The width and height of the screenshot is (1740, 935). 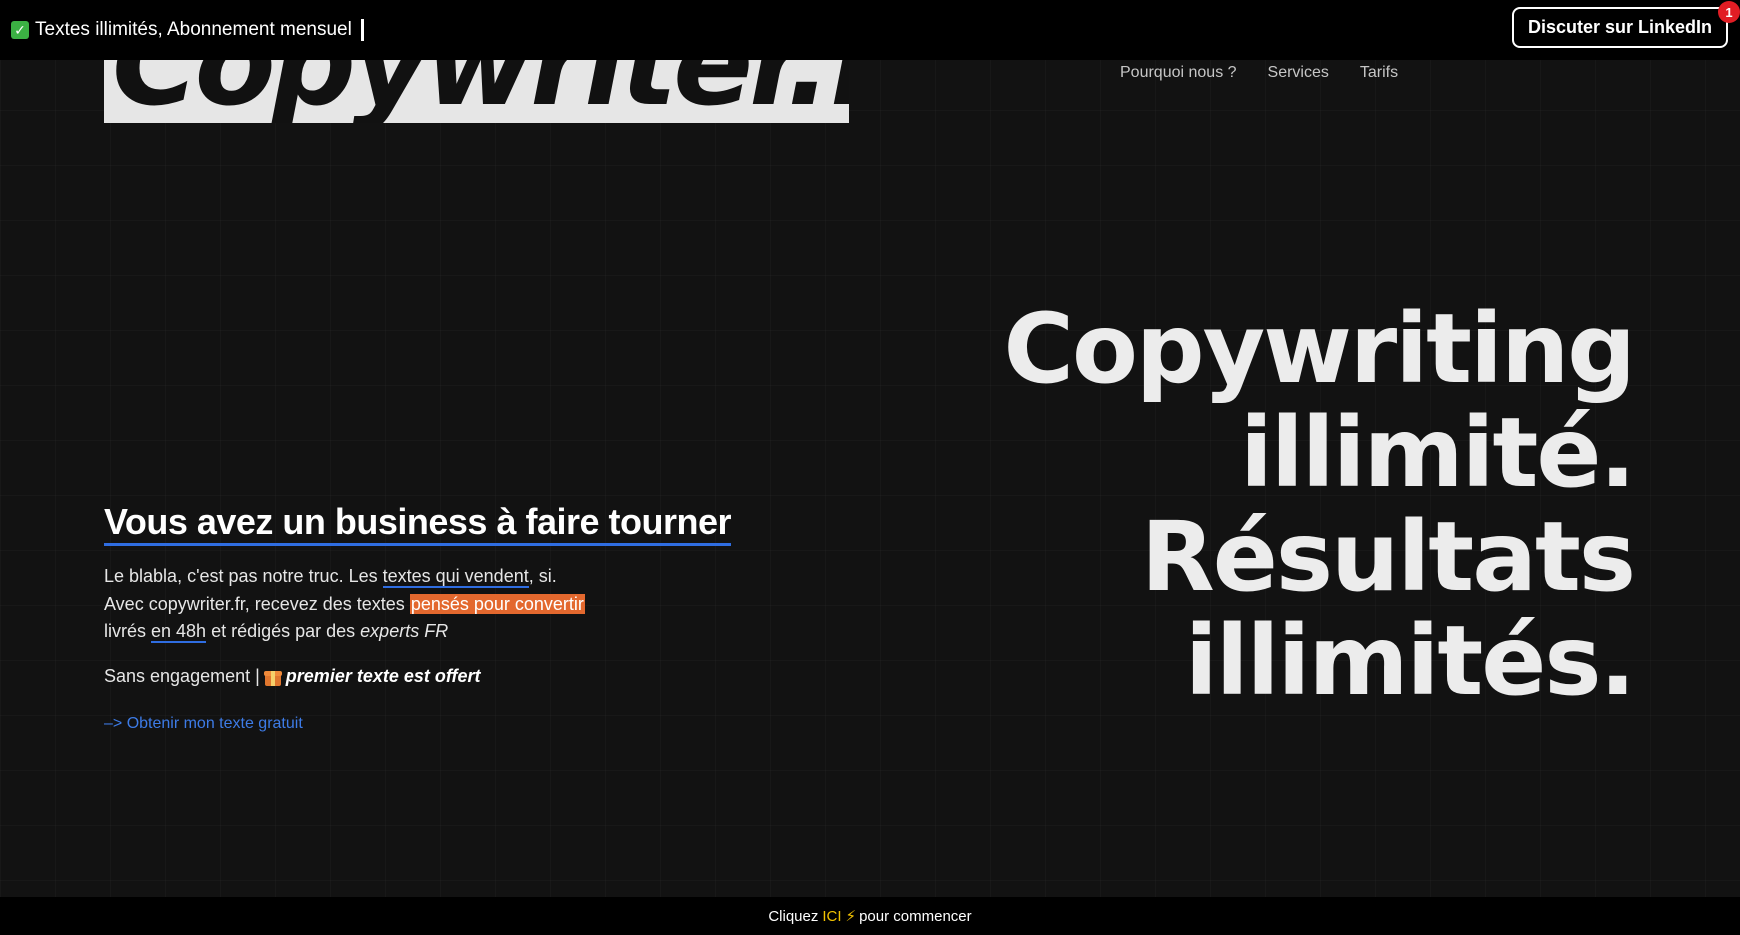 I want to click on experts-fr-text: experts FR, so click(x=404, y=631).